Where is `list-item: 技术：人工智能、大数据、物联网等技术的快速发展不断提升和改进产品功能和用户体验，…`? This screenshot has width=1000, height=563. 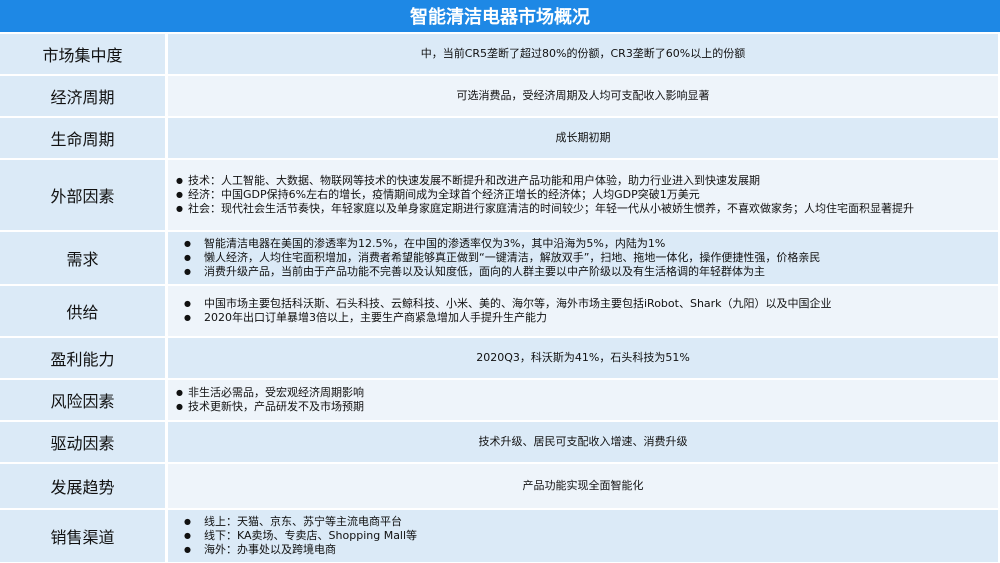 list-item: 技术：人工智能、大数据、物联网等技术的快速发展不断提升和改进产品功能和用户体验，… is located at coordinates (586, 181).